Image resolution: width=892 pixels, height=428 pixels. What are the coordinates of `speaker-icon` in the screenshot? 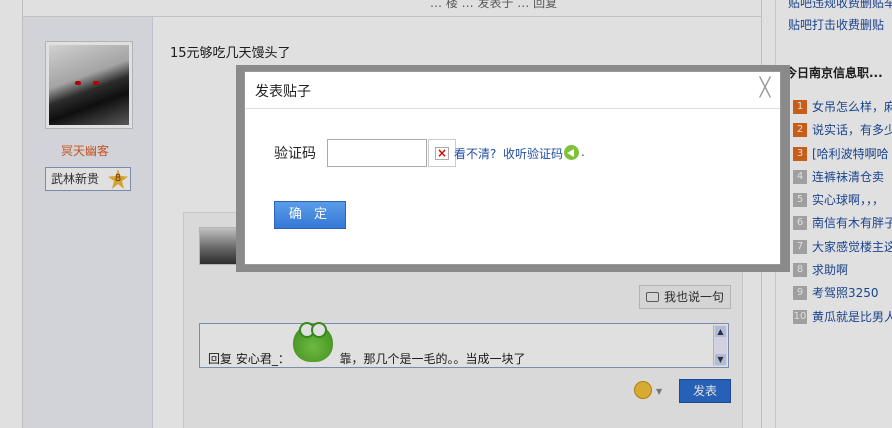 It's located at (571, 152).